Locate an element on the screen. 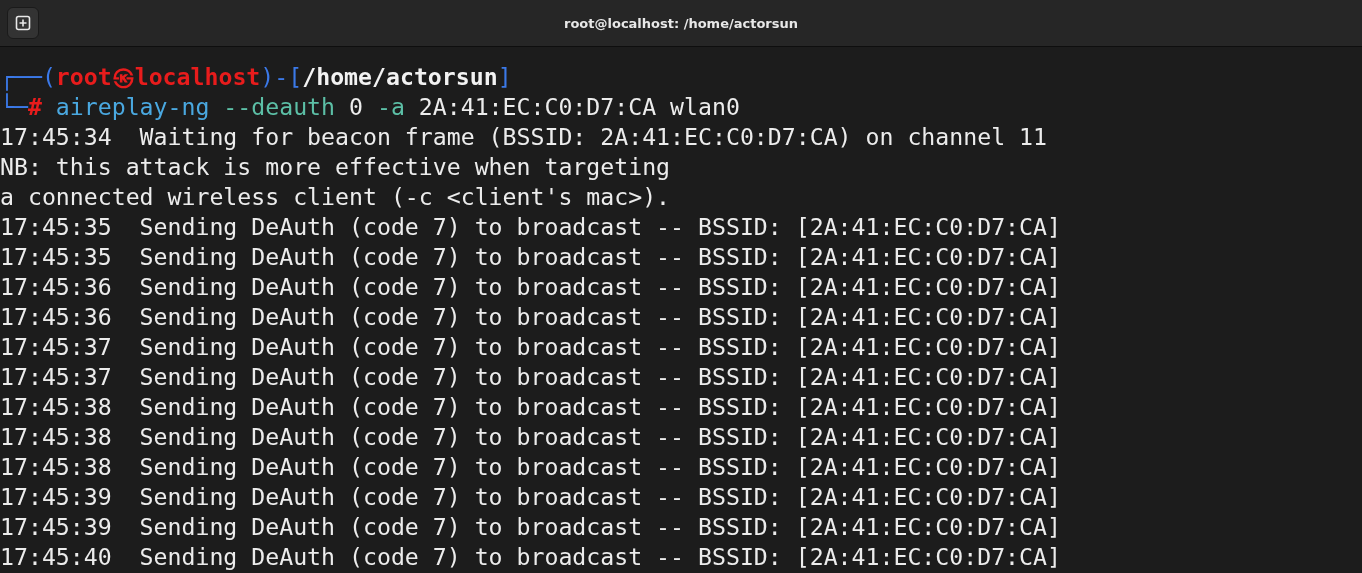 This screenshot has width=1362, height=573. plus-icon is located at coordinates (23, 23).